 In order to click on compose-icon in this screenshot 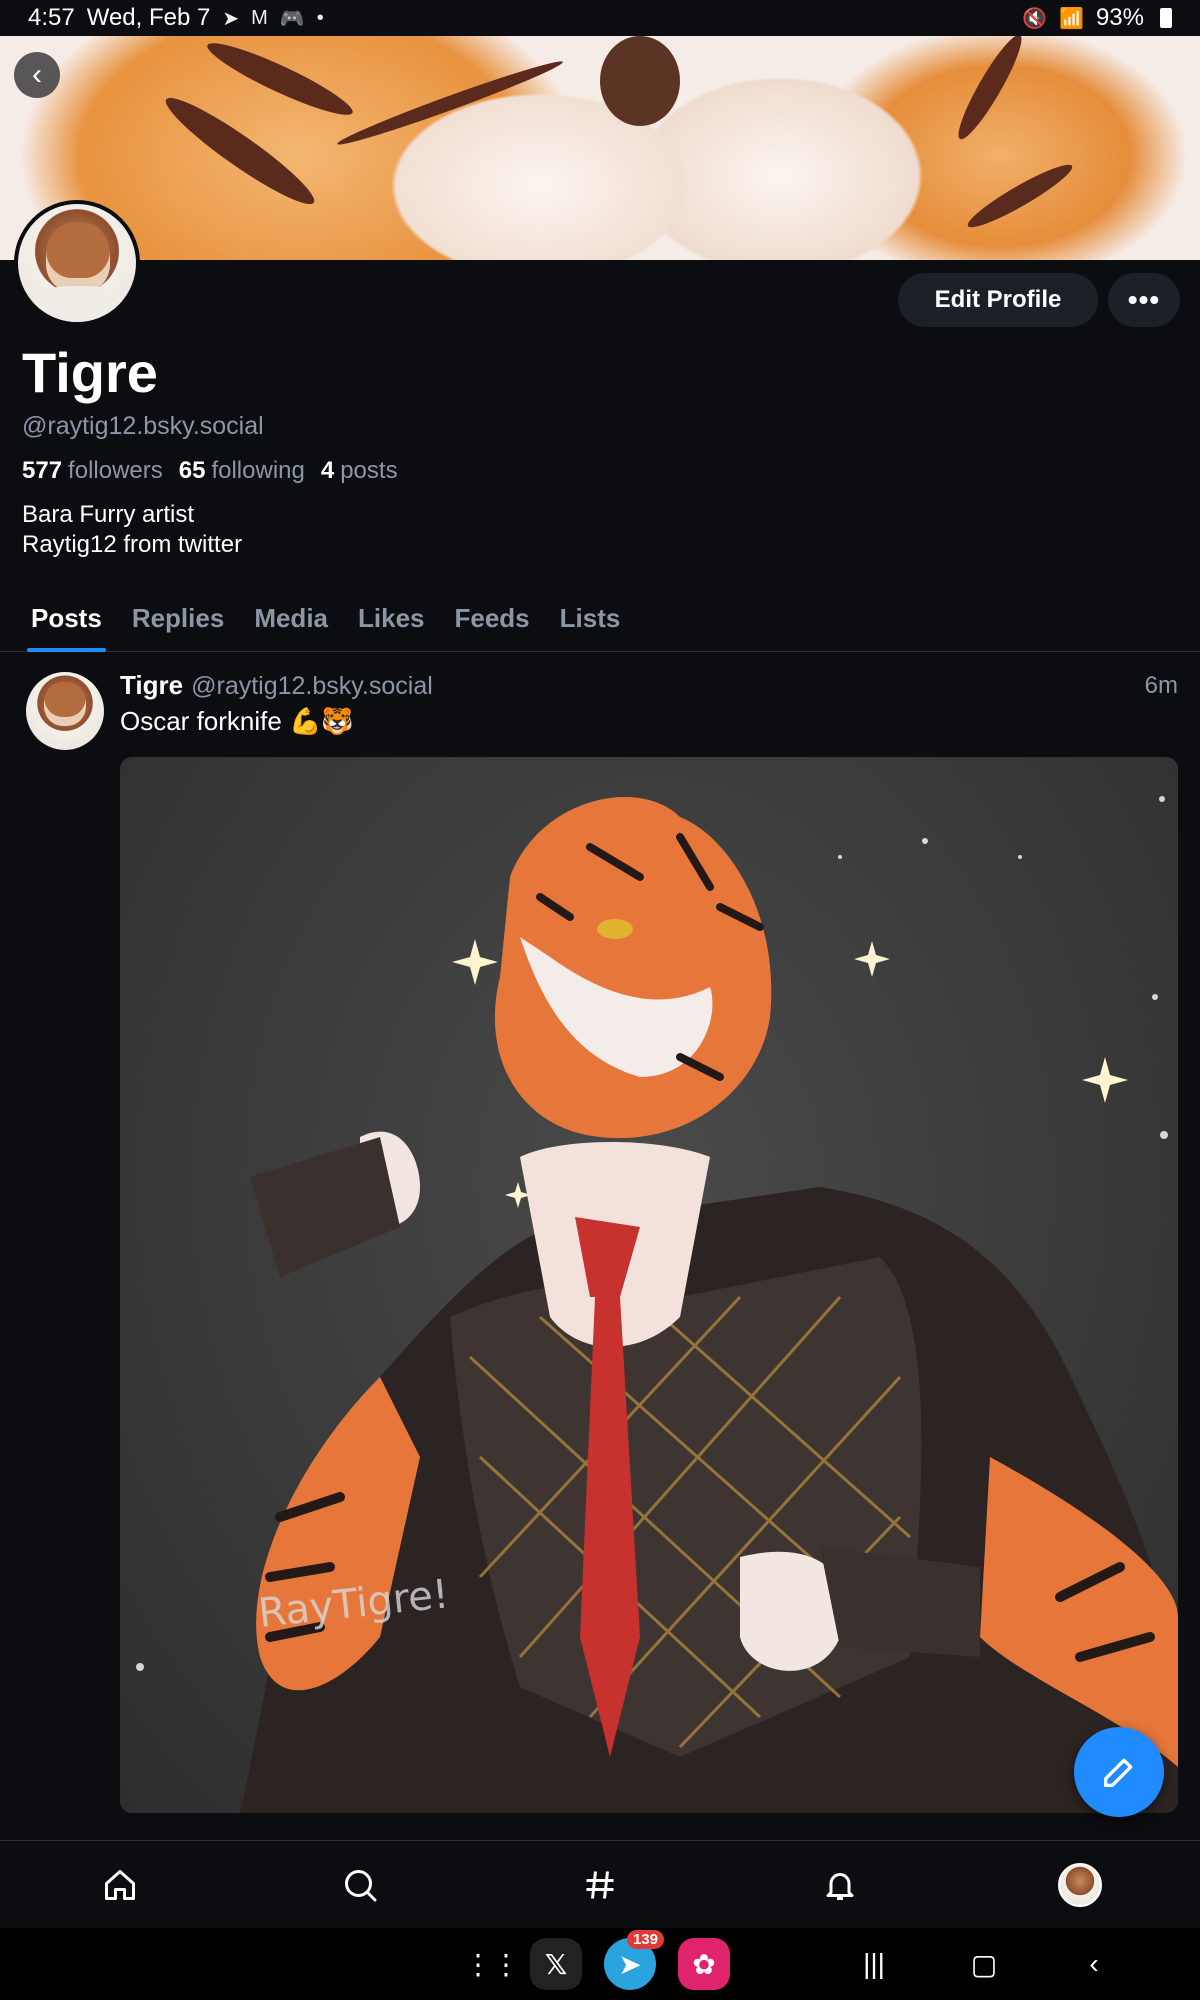, I will do `click(1118, 1772)`.